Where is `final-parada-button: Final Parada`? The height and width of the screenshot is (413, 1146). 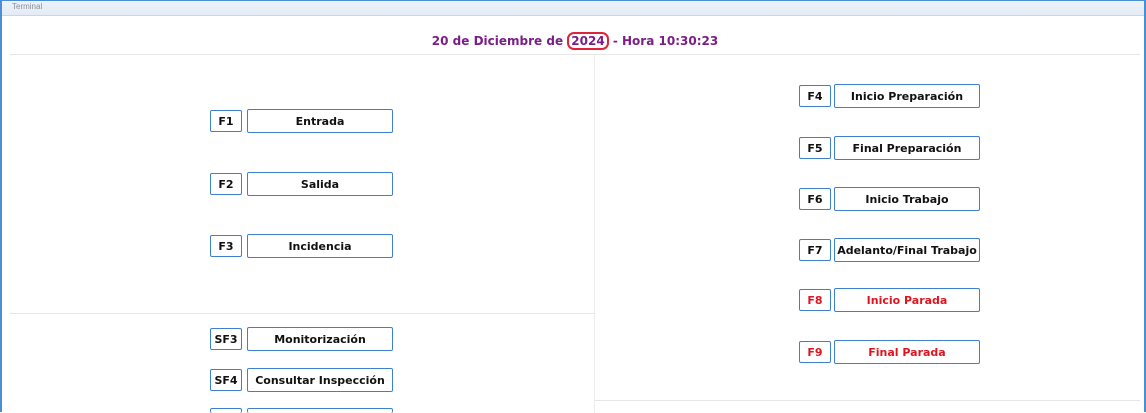
final-parada-button: Final Parada is located at coordinates (907, 352).